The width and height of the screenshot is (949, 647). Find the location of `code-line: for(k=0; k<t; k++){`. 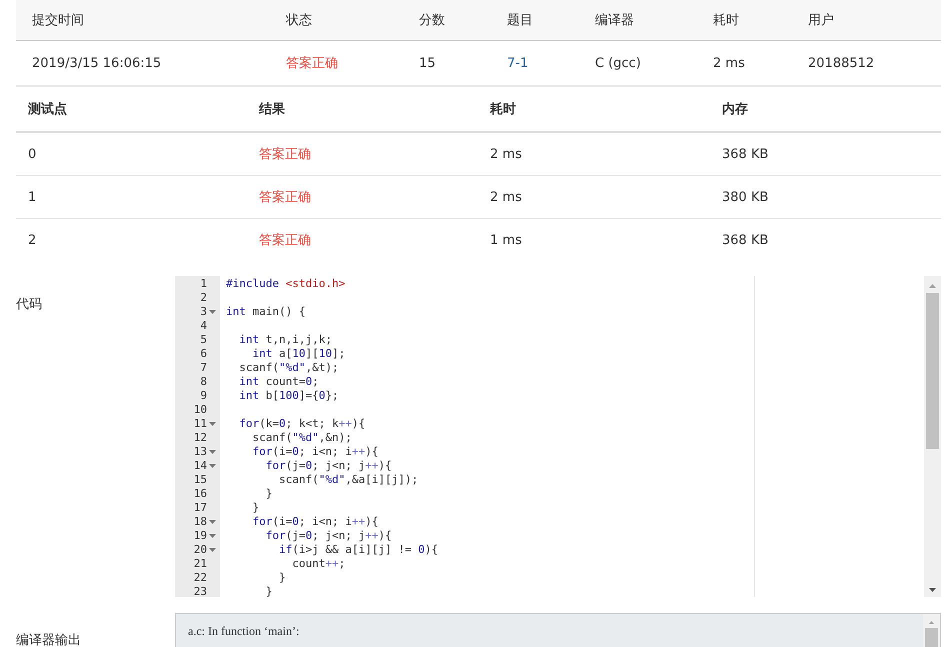

code-line: for(k=0; k<t; k++){ is located at coordinates (302, 423).